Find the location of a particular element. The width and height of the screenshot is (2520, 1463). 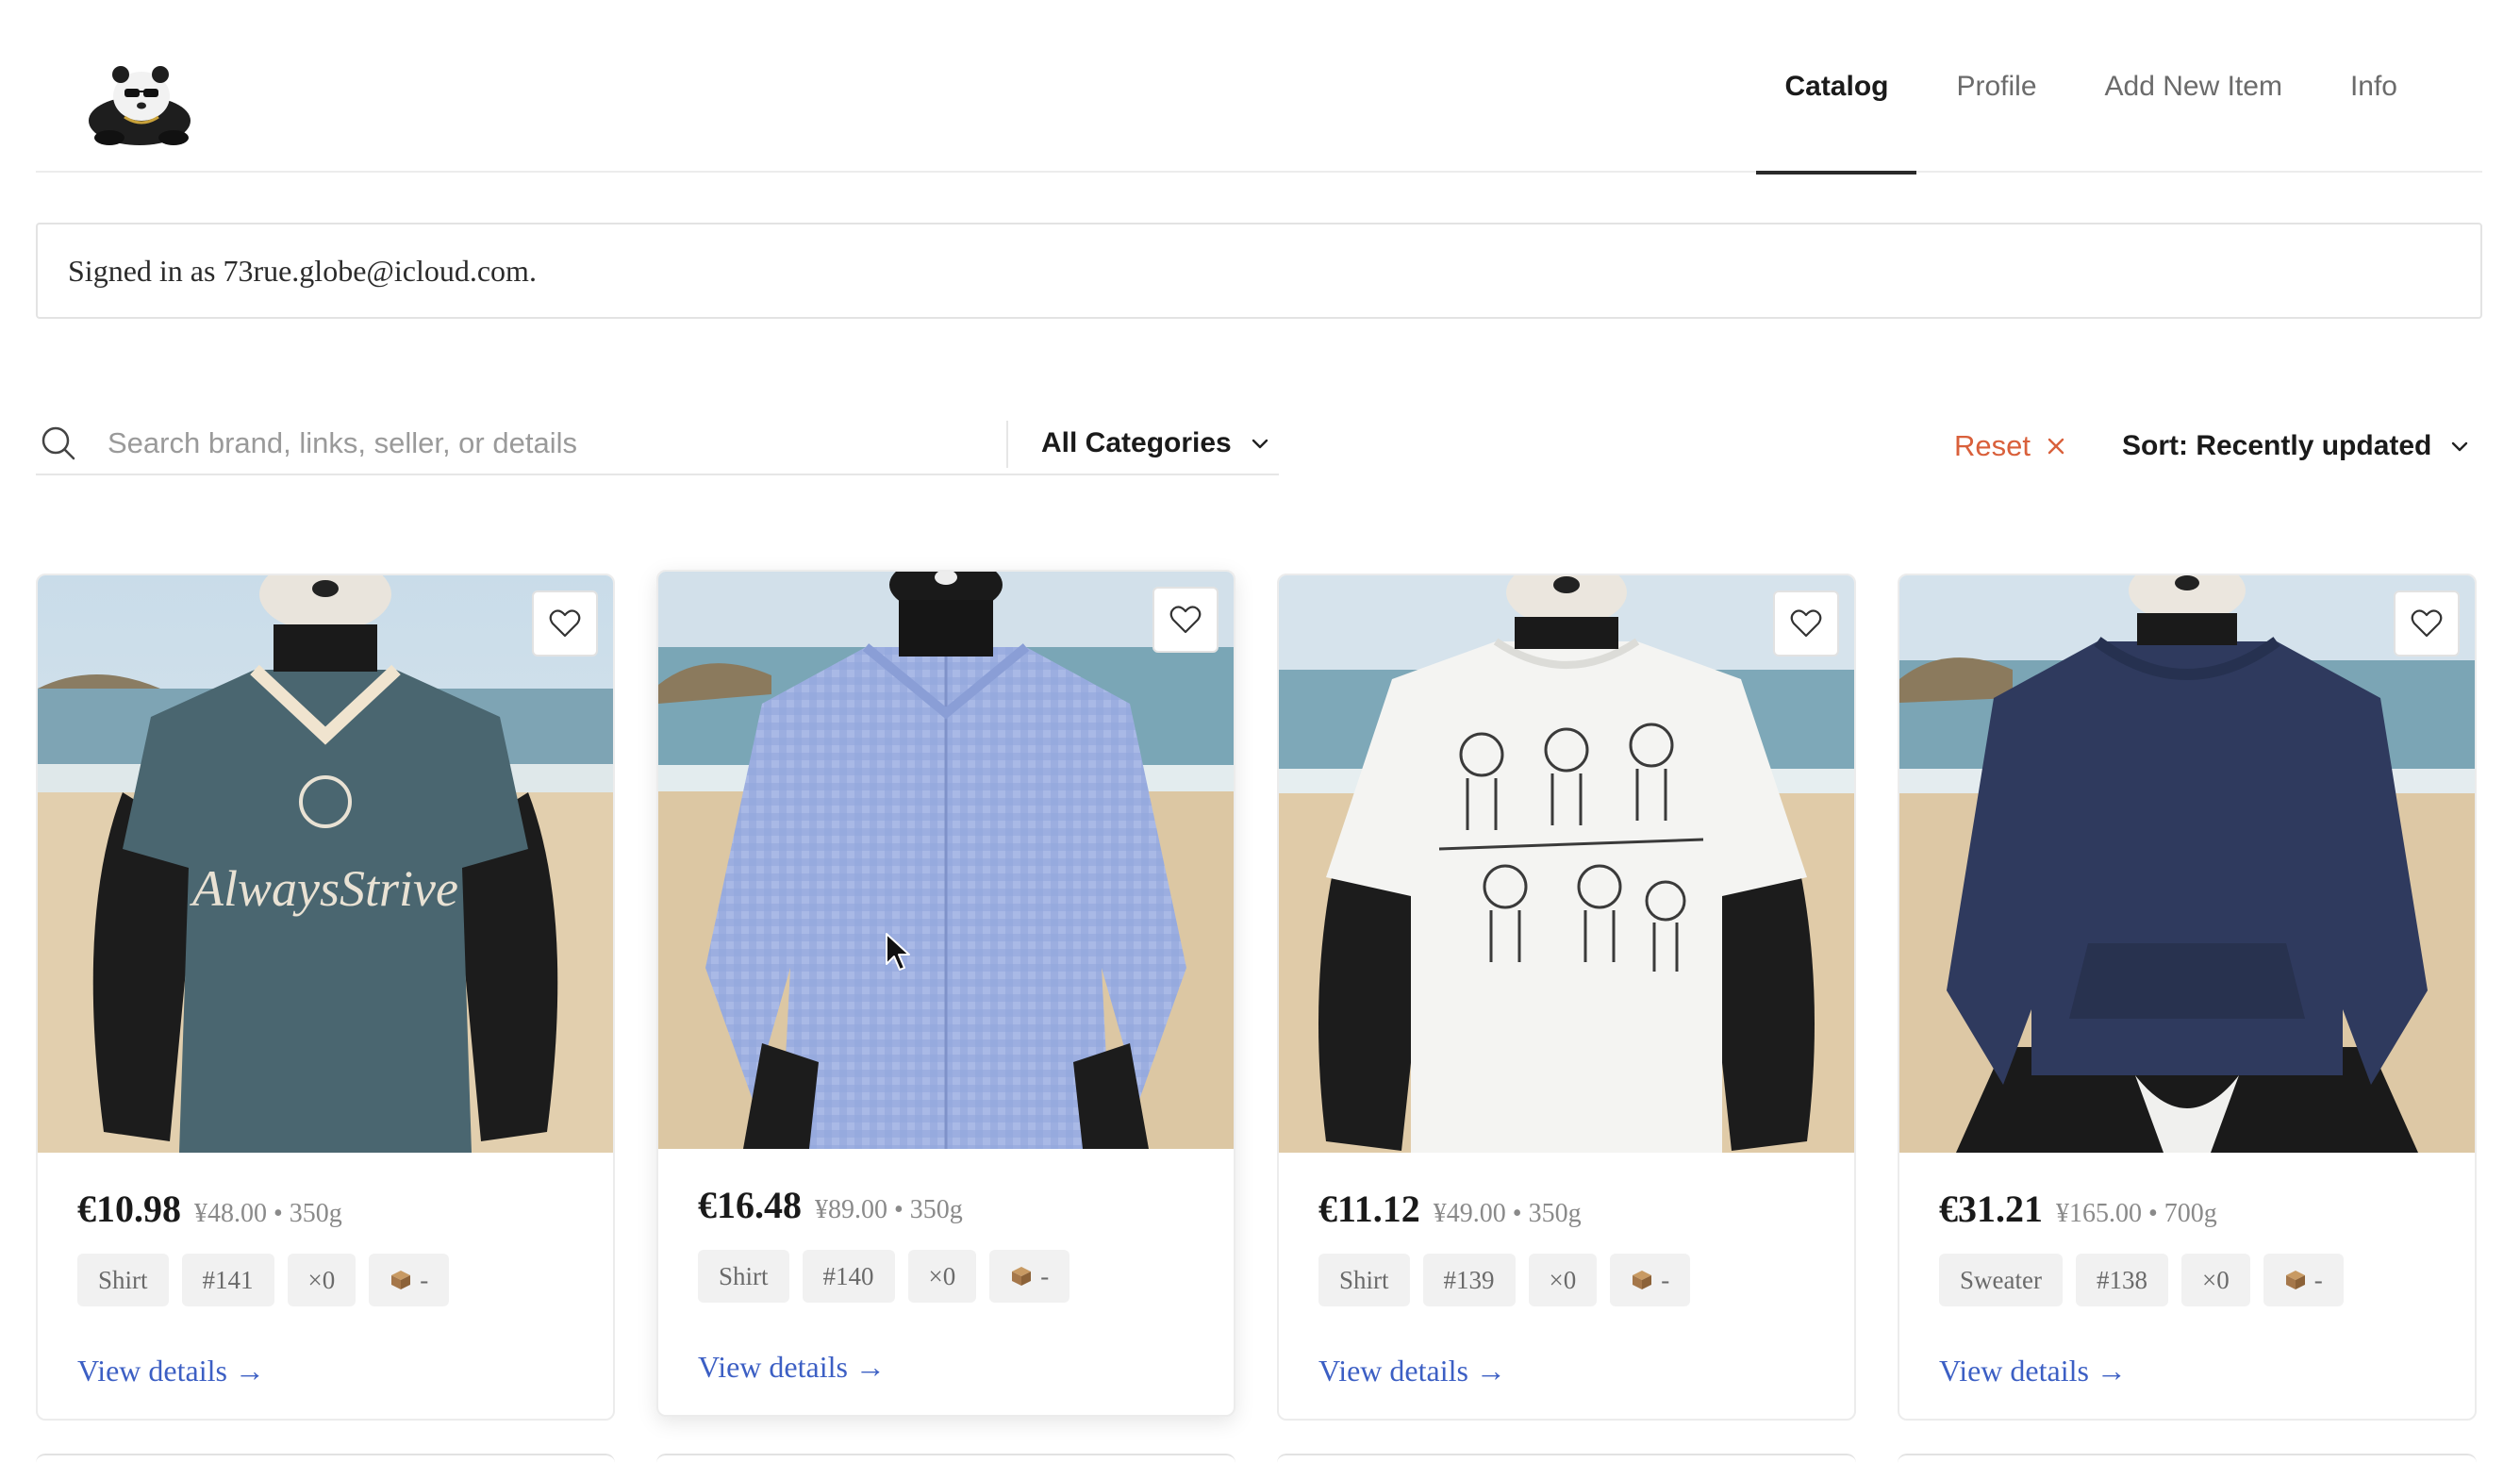

item-number-tag: #140 is located at coordinates (848, 1276).